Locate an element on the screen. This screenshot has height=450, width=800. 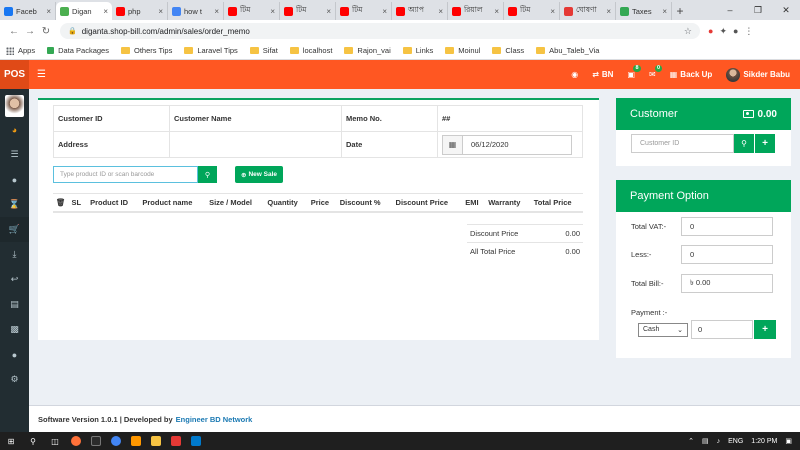
bookmark-item: Laravel Tips is located at coordinates (211, 50).